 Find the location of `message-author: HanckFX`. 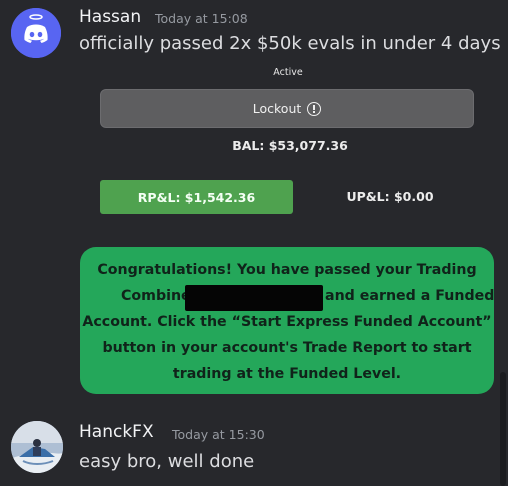

message-author: HanckFX is located at coordinates (116, 432).